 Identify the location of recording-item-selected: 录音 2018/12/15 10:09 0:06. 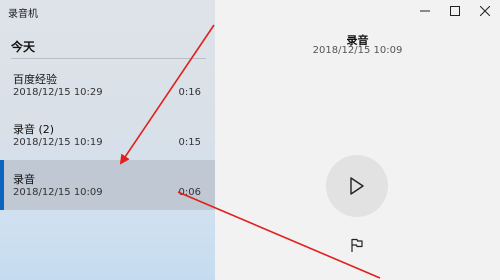
(107, 185).